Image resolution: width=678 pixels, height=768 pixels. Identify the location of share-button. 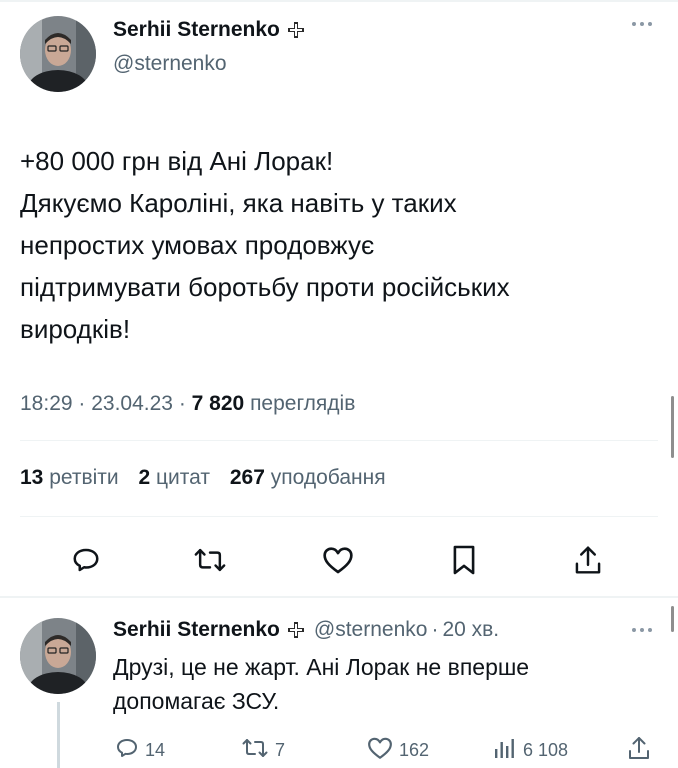
(639, 750).